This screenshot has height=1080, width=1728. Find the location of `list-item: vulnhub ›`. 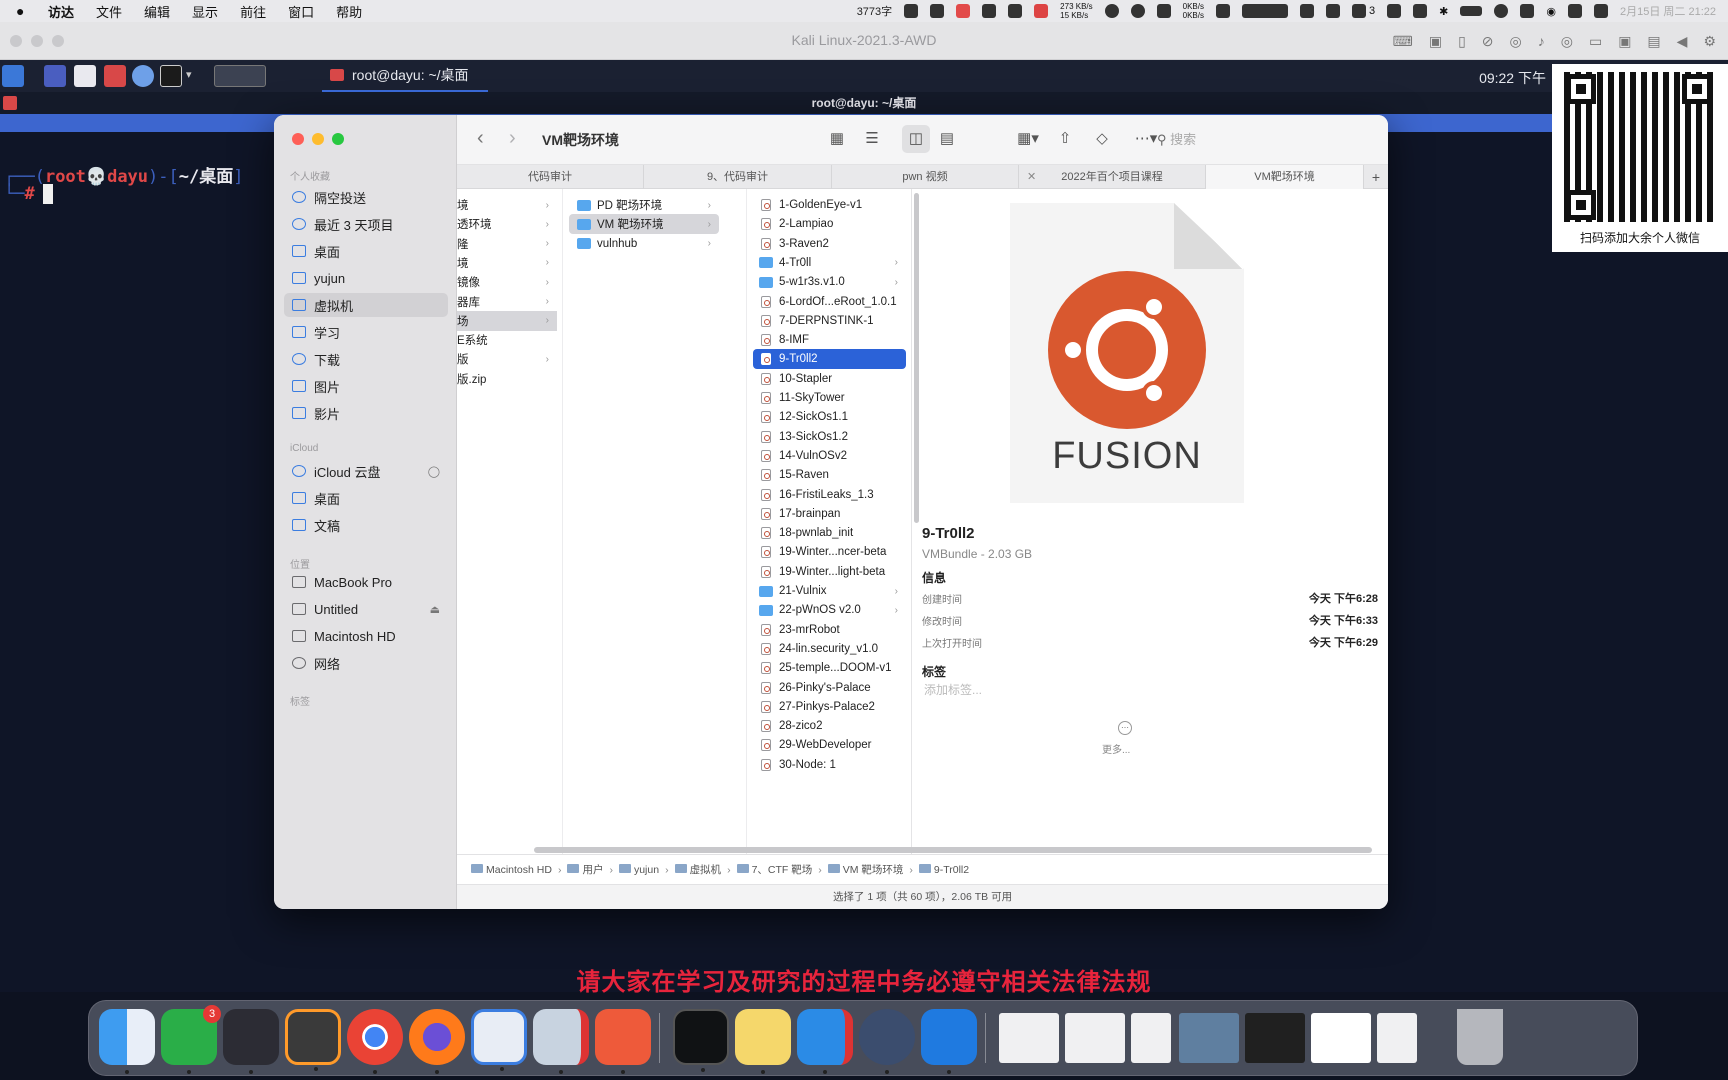

list-item: vulnhub › is located at coordinates (644, 244).